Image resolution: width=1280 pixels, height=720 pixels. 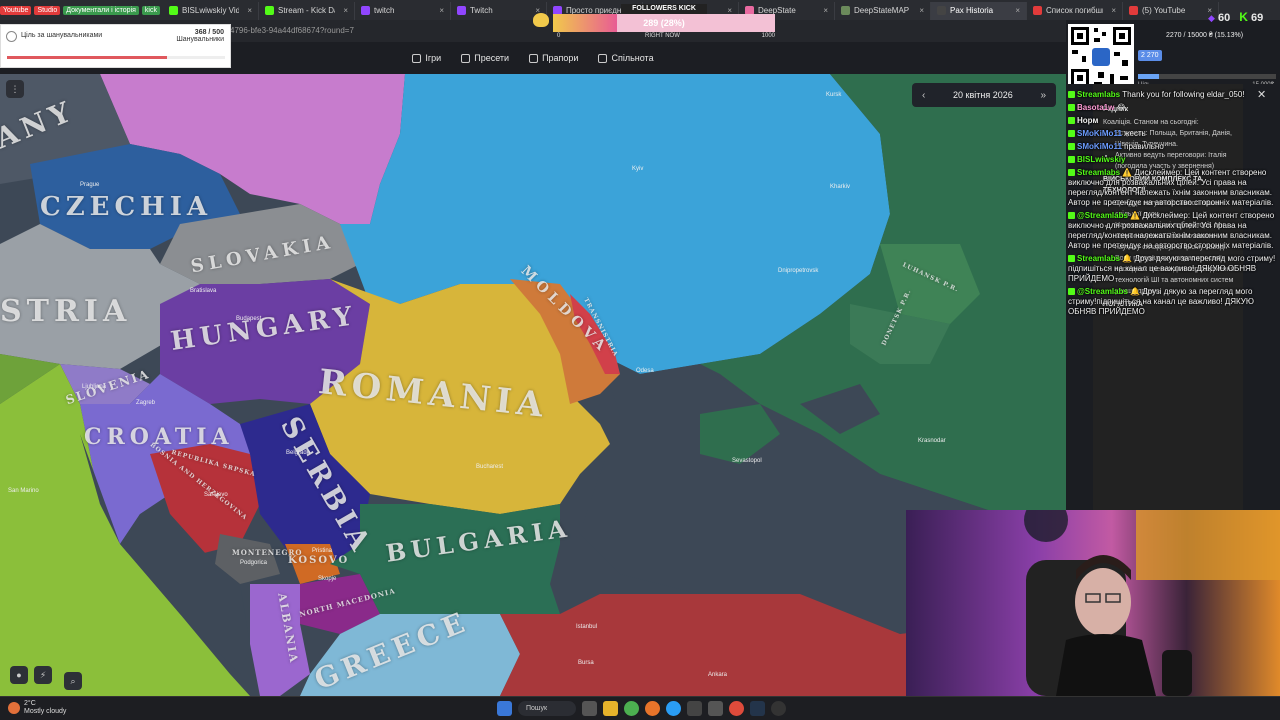 I want to click on app-icon, so click(x=715, y=708).